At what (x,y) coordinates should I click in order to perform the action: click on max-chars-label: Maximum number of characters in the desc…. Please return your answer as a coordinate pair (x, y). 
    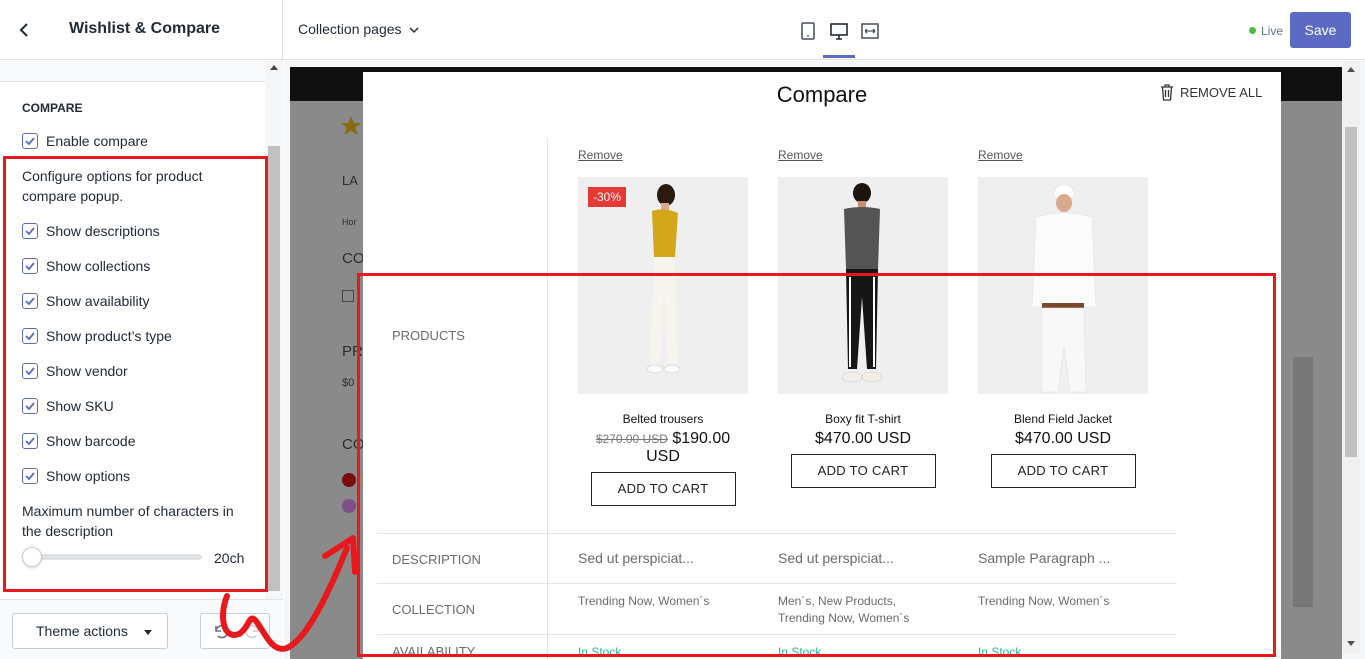
    Looking at the image, I should click on (128, 521).